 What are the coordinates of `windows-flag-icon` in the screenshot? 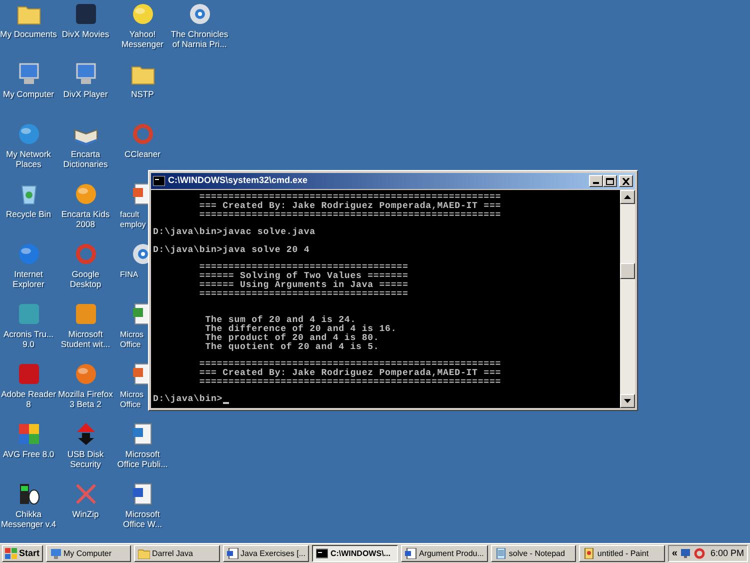 It's located at (11, 553).